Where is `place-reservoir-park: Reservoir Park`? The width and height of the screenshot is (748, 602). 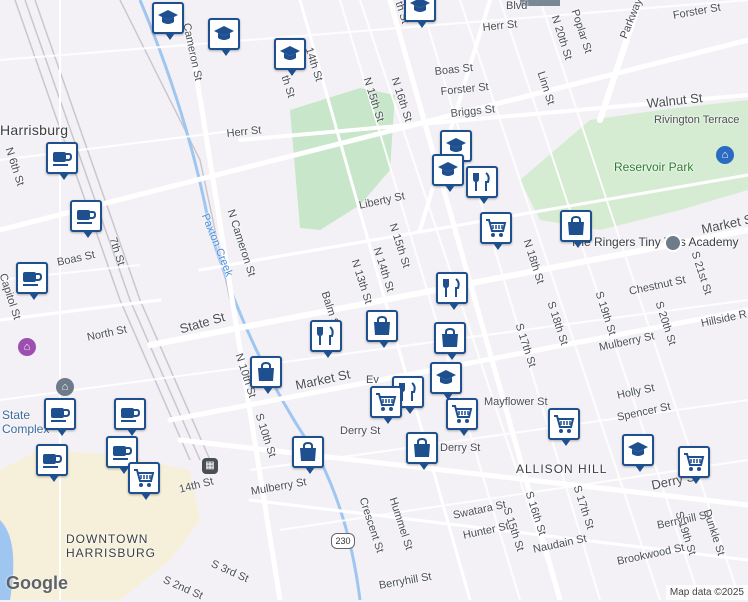
place-reservoir-park: Reservoir Park is located at coordinates (653, 167).